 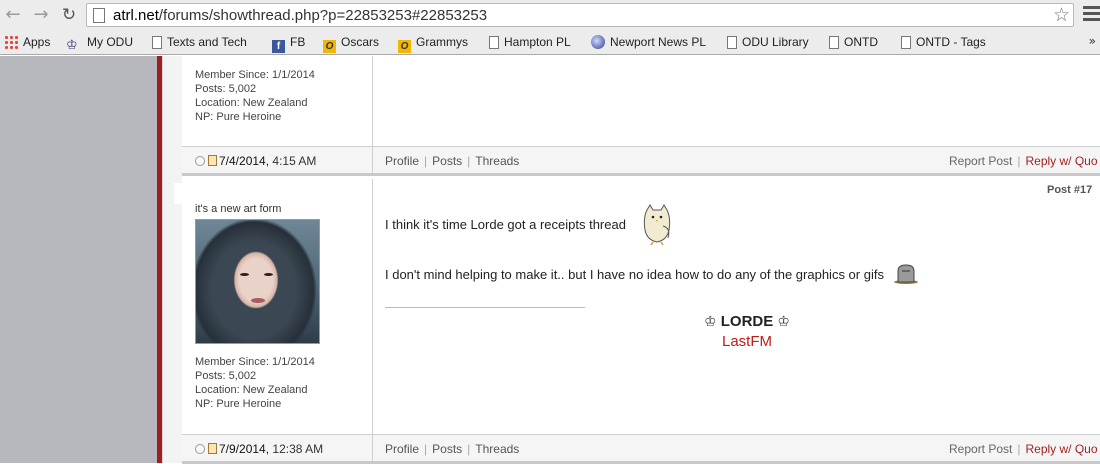 I want to click on post-divider, so click(x=372, y=101).